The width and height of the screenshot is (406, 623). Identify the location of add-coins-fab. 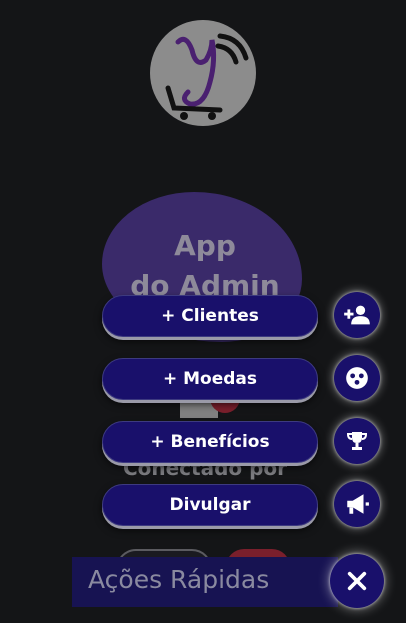
(357, 378).